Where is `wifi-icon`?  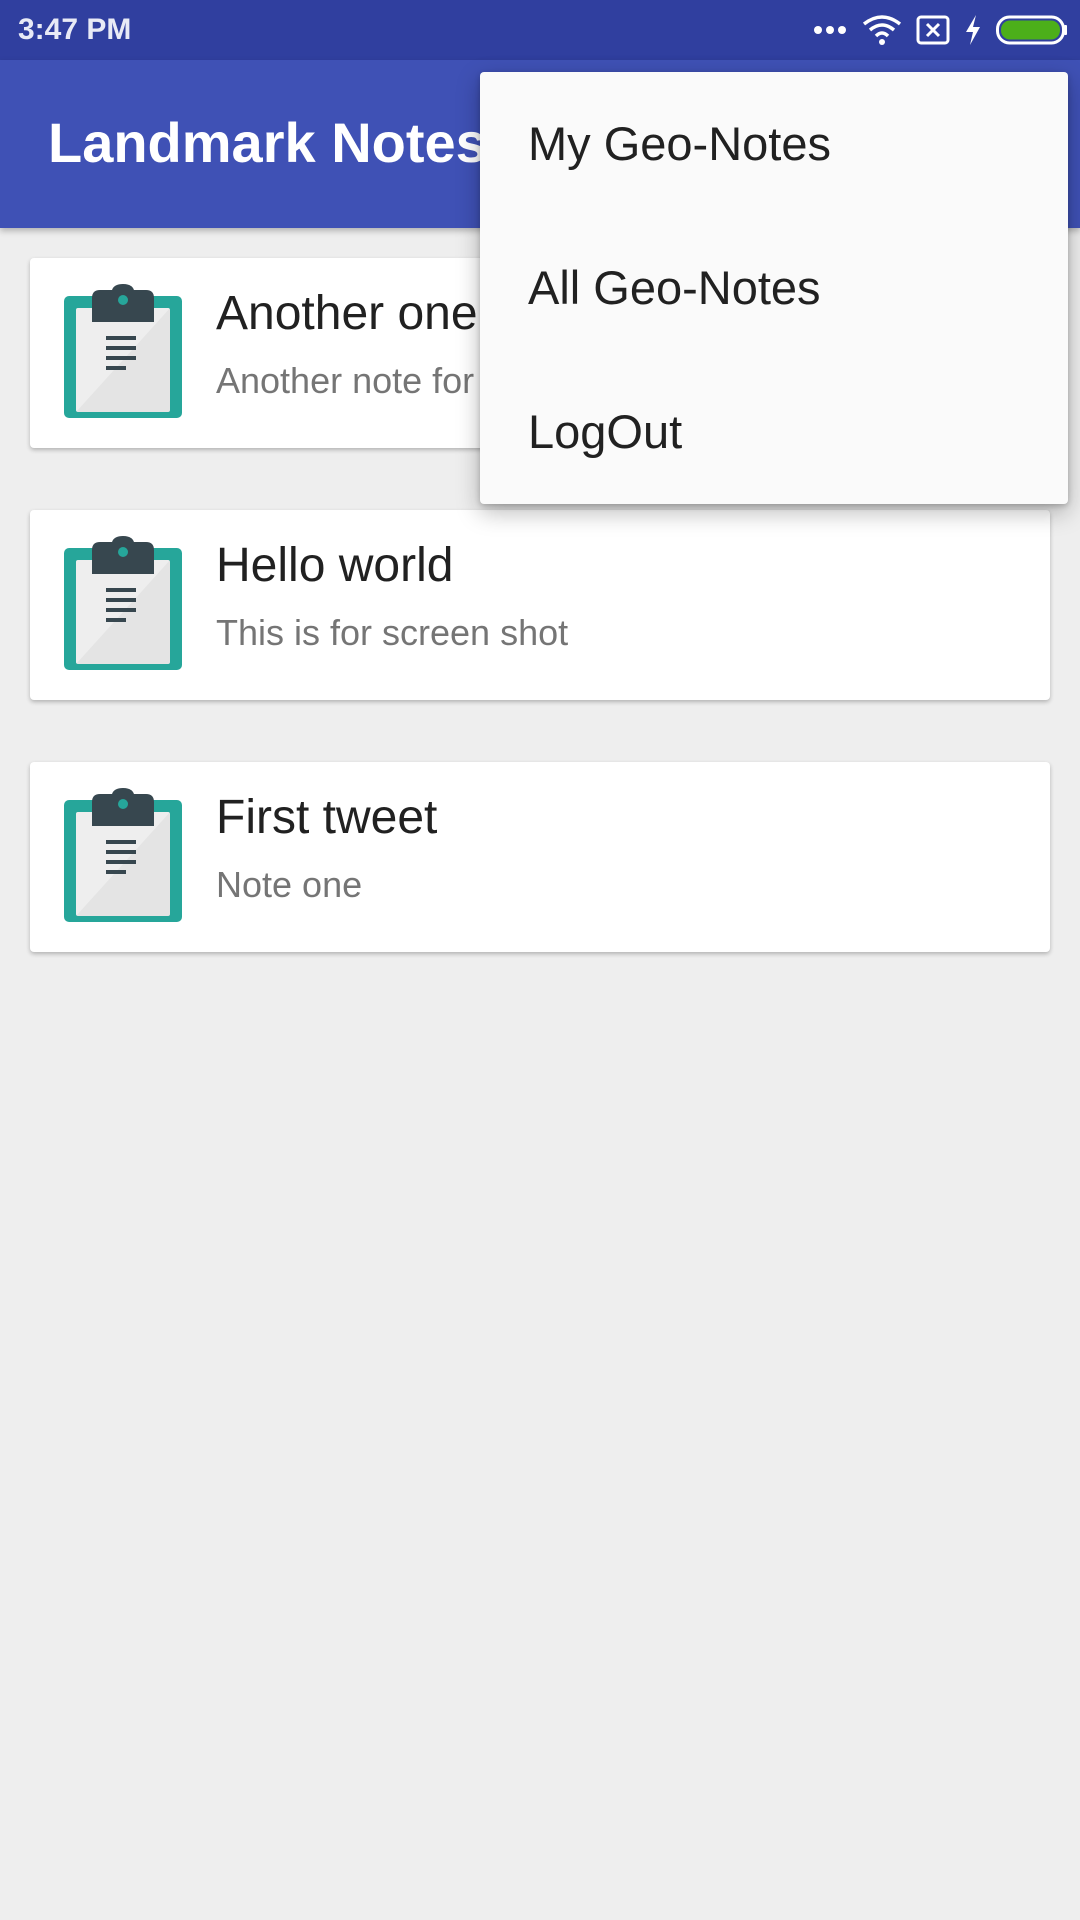
wifi-icon is located at coordinates (882, 30).